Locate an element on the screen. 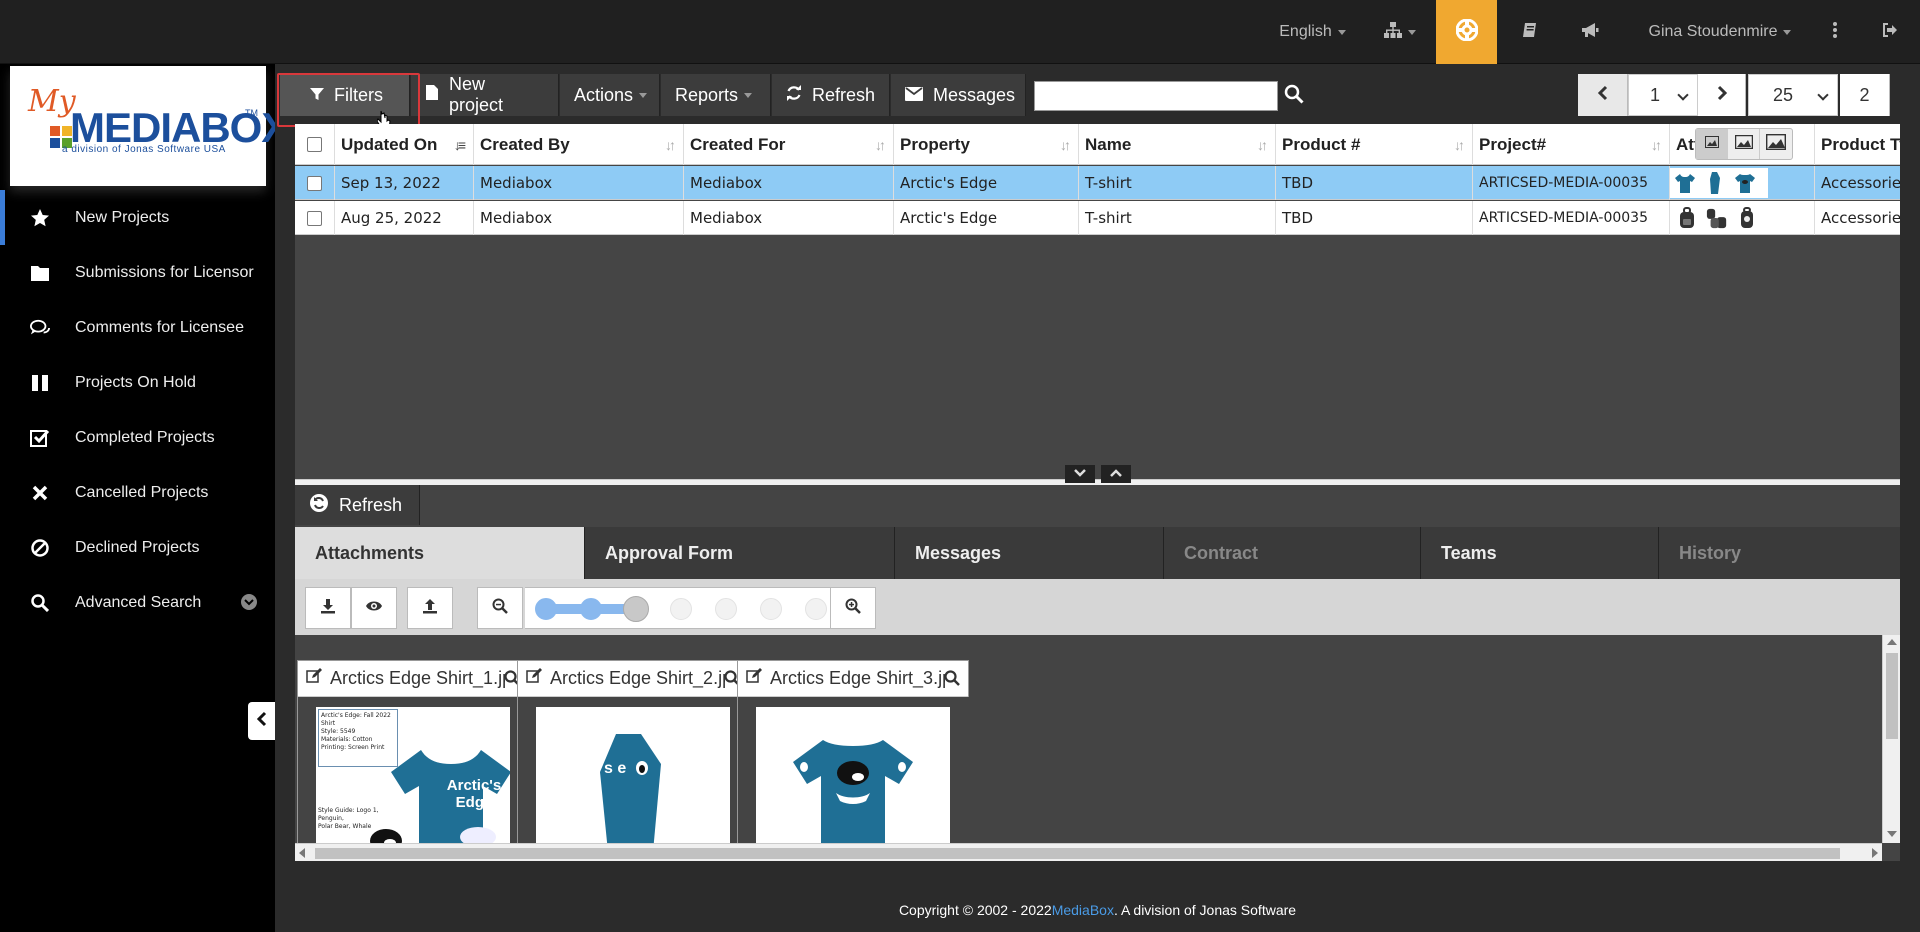 Image resolution: width=1920 pixels, height=932 pixels. tshirt-back-image is located at coordinates (853, 779).